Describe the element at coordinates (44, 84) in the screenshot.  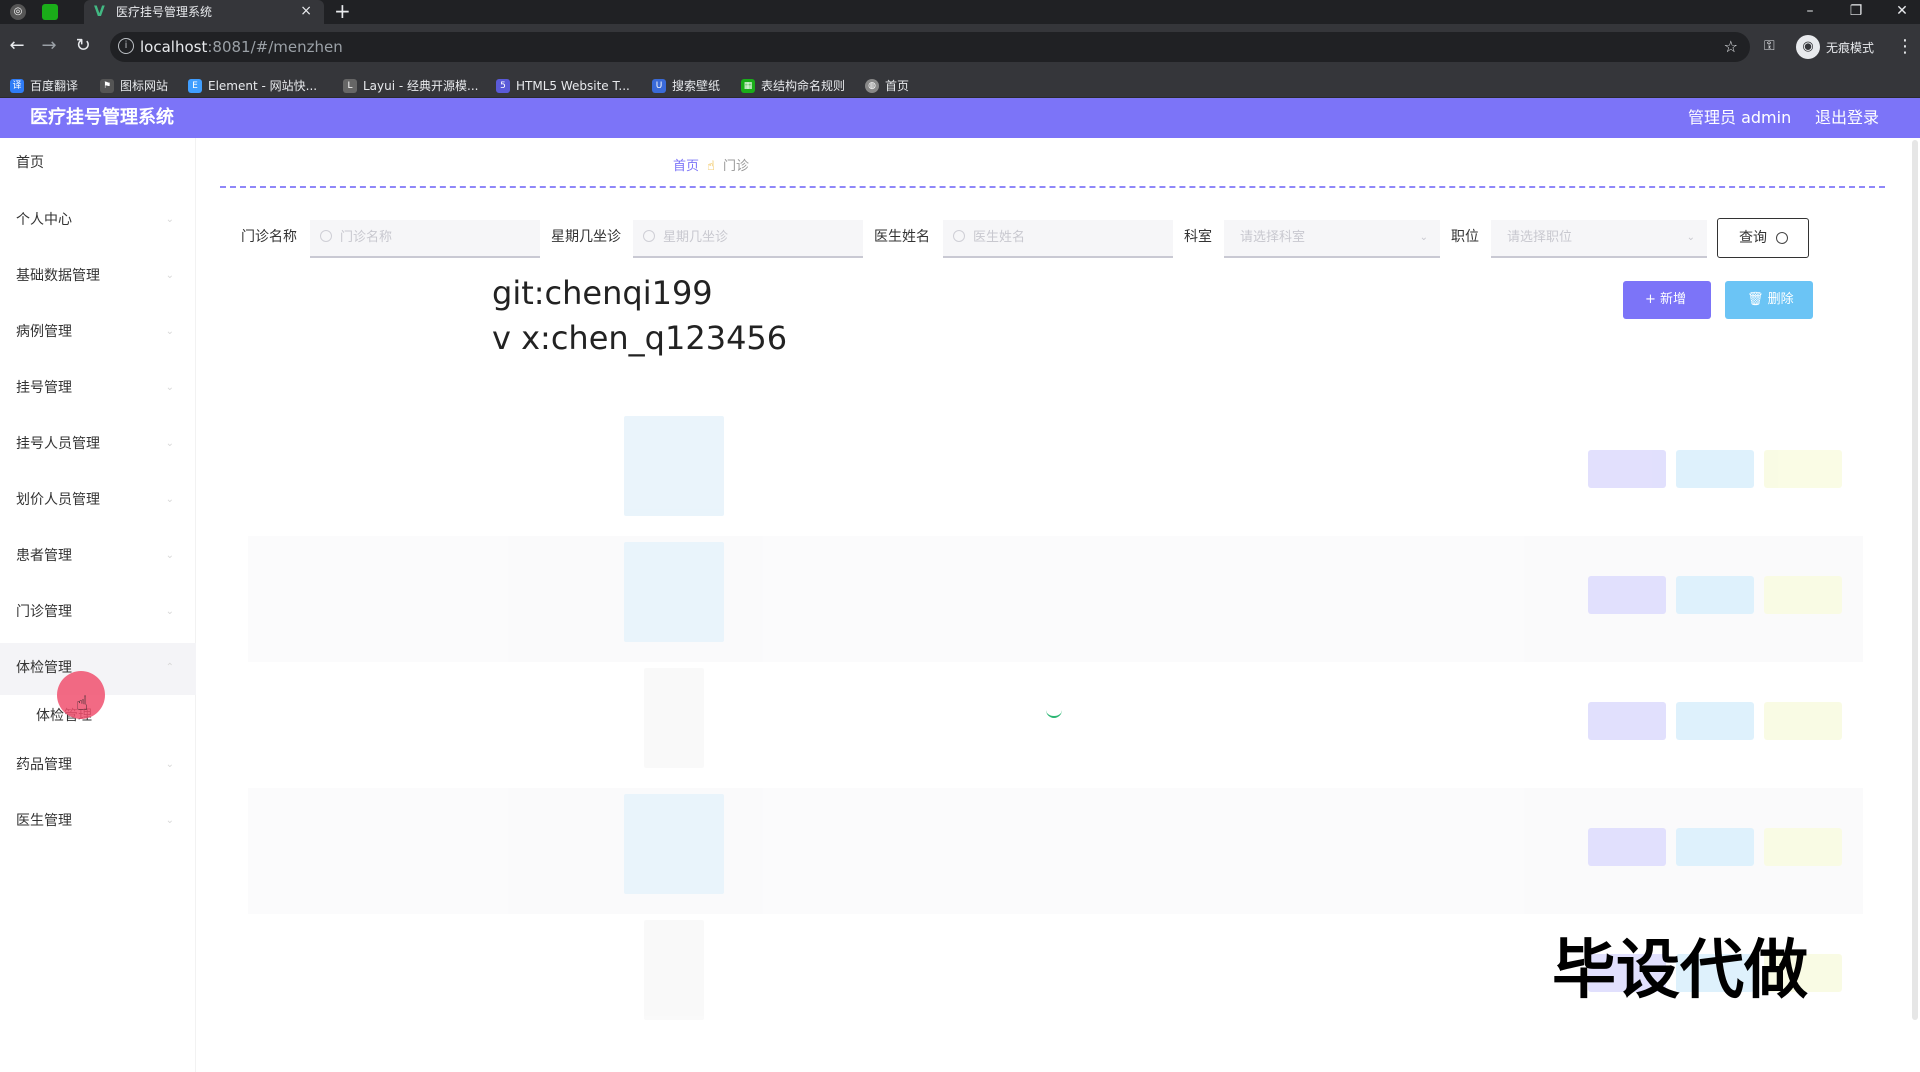
I see `bookmark-item: 译百度翻译` at that location.